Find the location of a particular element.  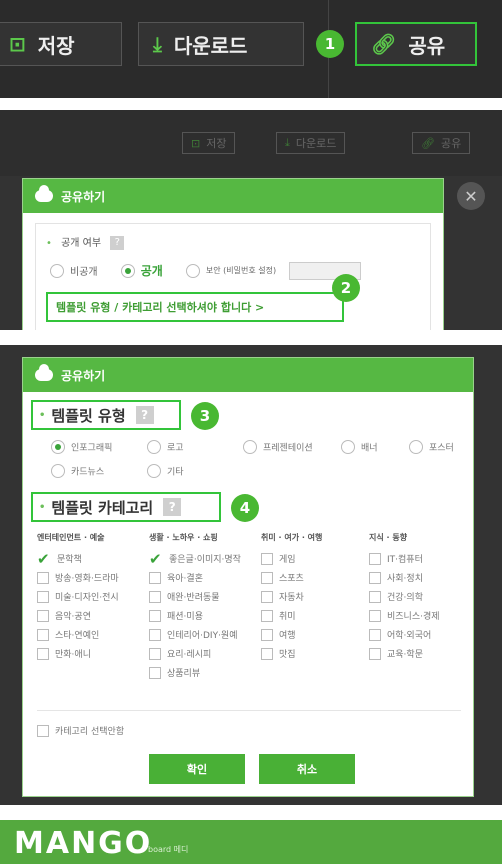

category-label: 음악·공연 is located at coordinates (73, 617).